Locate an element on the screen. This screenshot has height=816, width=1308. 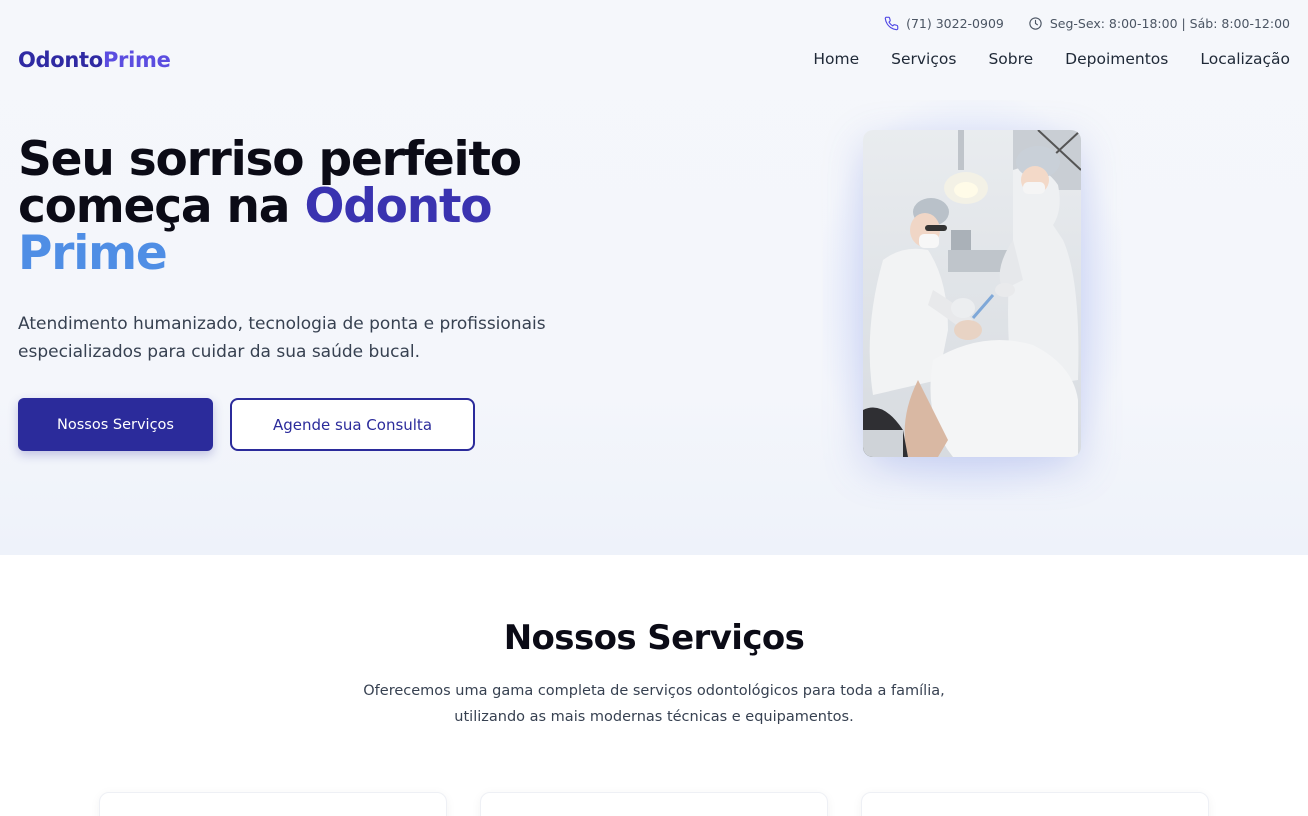
phone-info: (71) 3022-0909 is located at coordinates (944, 23).